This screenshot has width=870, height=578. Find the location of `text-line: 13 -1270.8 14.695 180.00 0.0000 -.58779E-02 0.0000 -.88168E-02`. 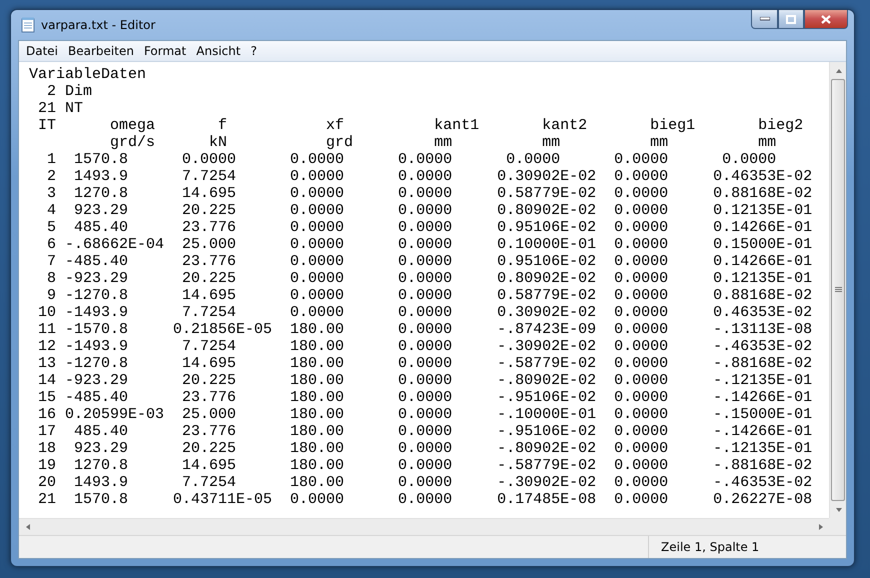

text-line: 13 -1270.8 14.695 180.00 0.0000 -.58779E-02 0.0000 -.88168E-02 is located at coordinates (424, 363).